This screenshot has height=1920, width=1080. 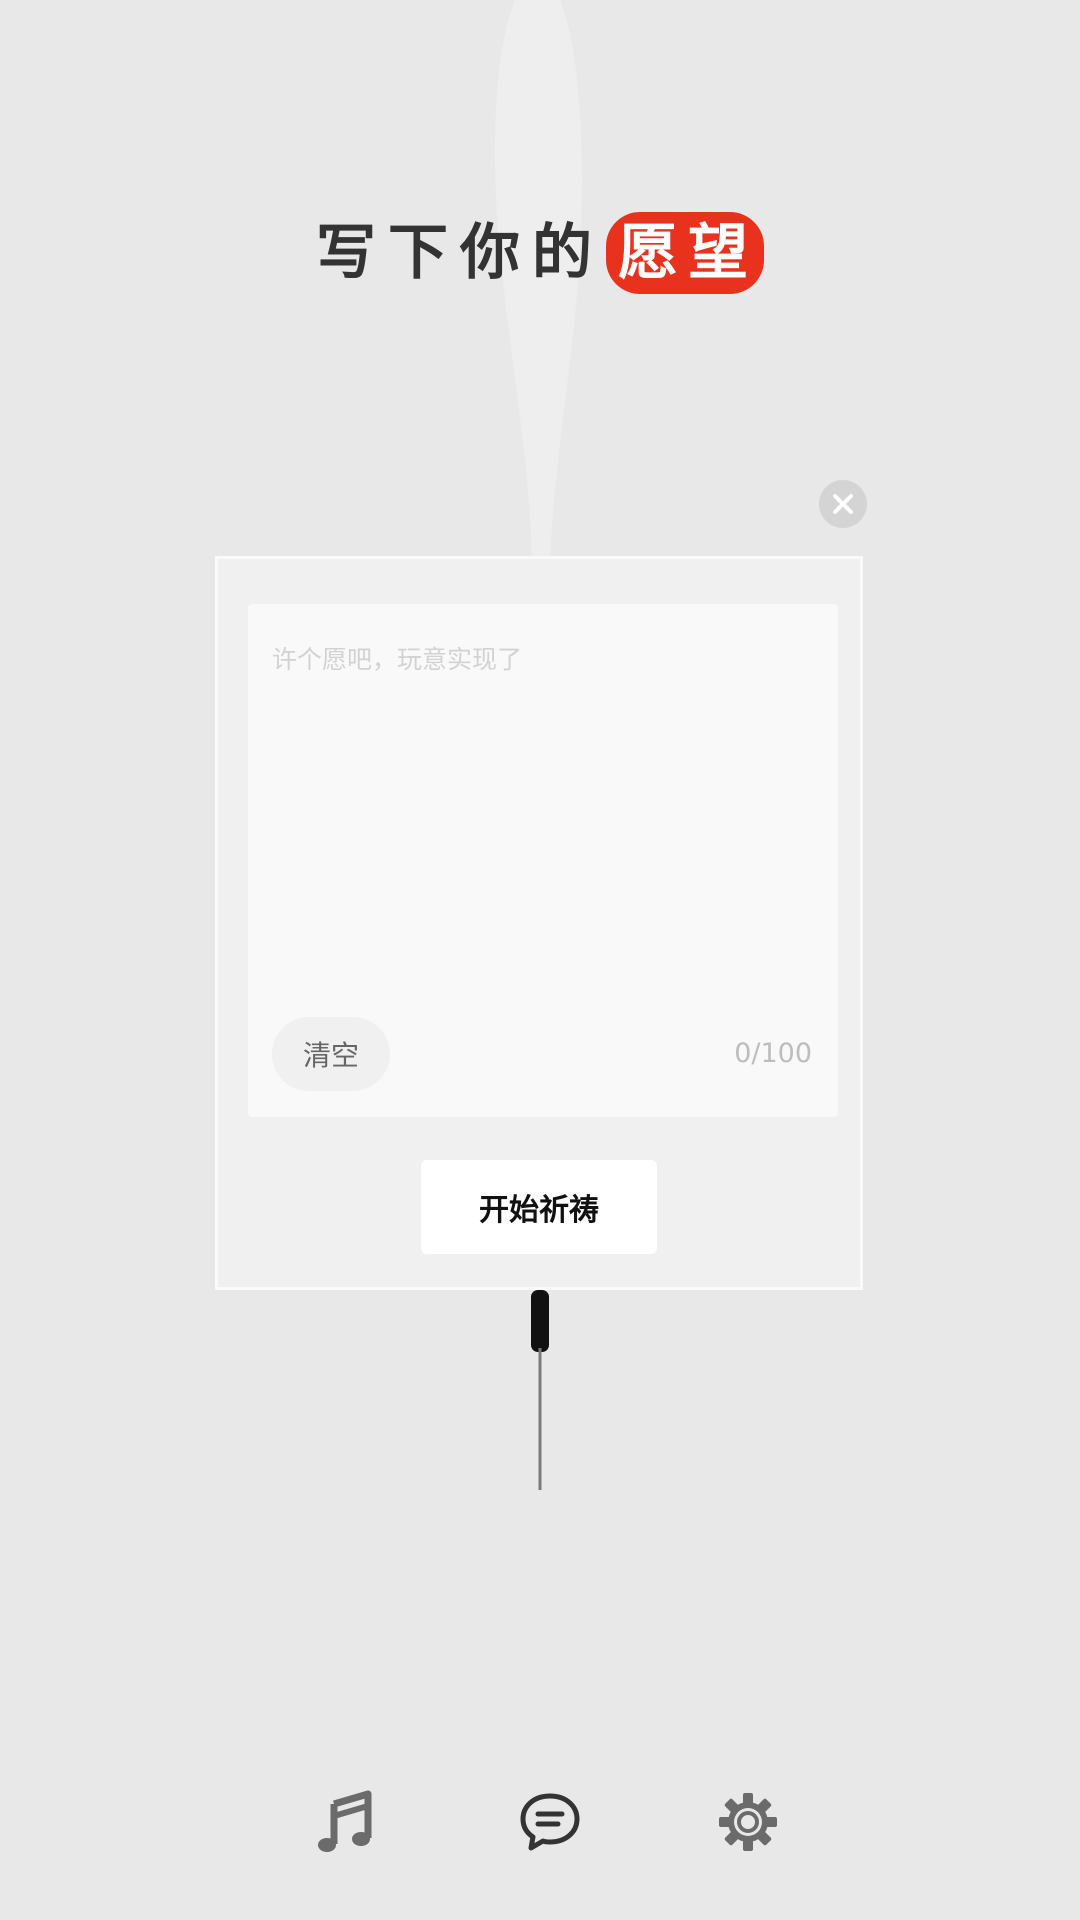 I want to click on char-counter: 0/100, so click(x=773, y=1053).